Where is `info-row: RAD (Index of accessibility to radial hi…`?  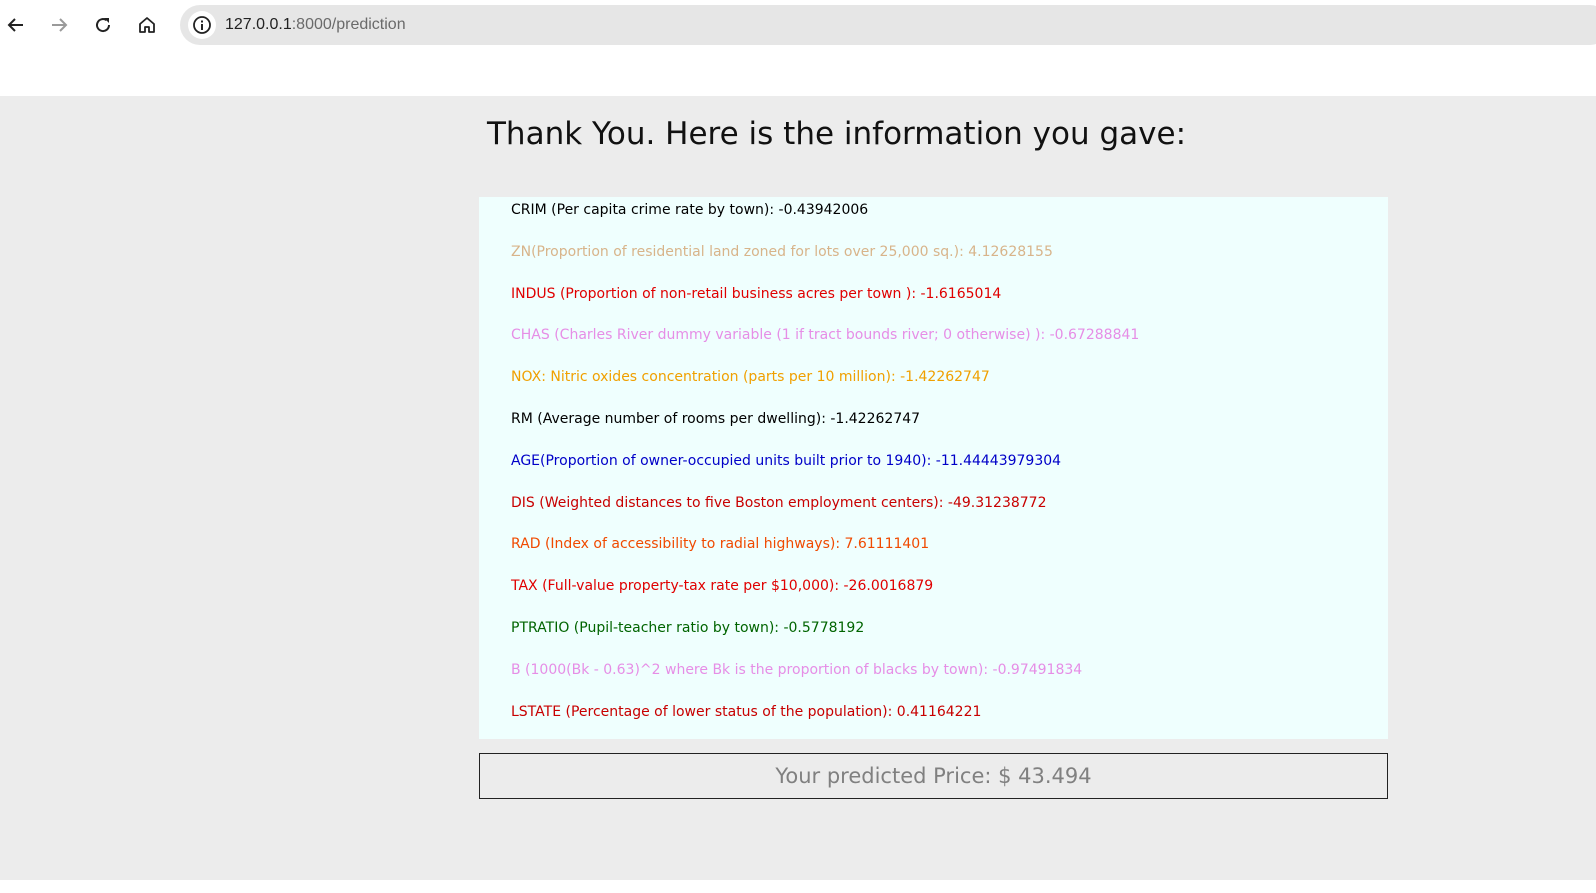
info-row: RAD (Index of accessibility to radial hi… is located at coordinates (720, 544).